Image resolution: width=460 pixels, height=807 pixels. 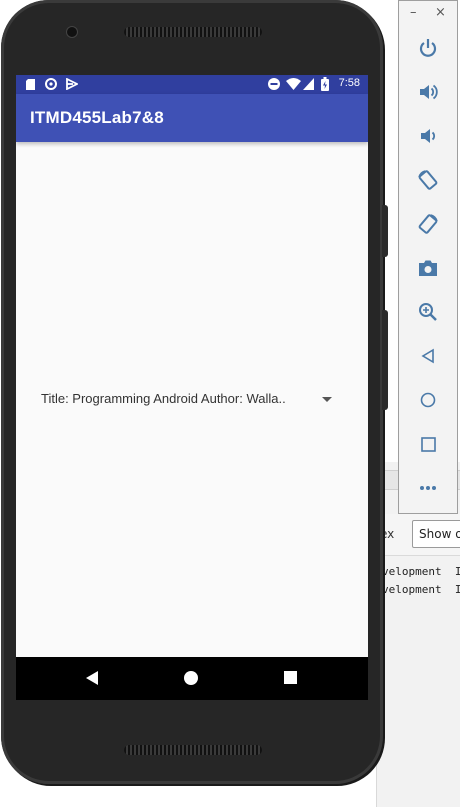 What do you see at coordinates (274, 84) in the screenshot?
I see `do-not-disturb-icon` at bounding box center [274, 84].